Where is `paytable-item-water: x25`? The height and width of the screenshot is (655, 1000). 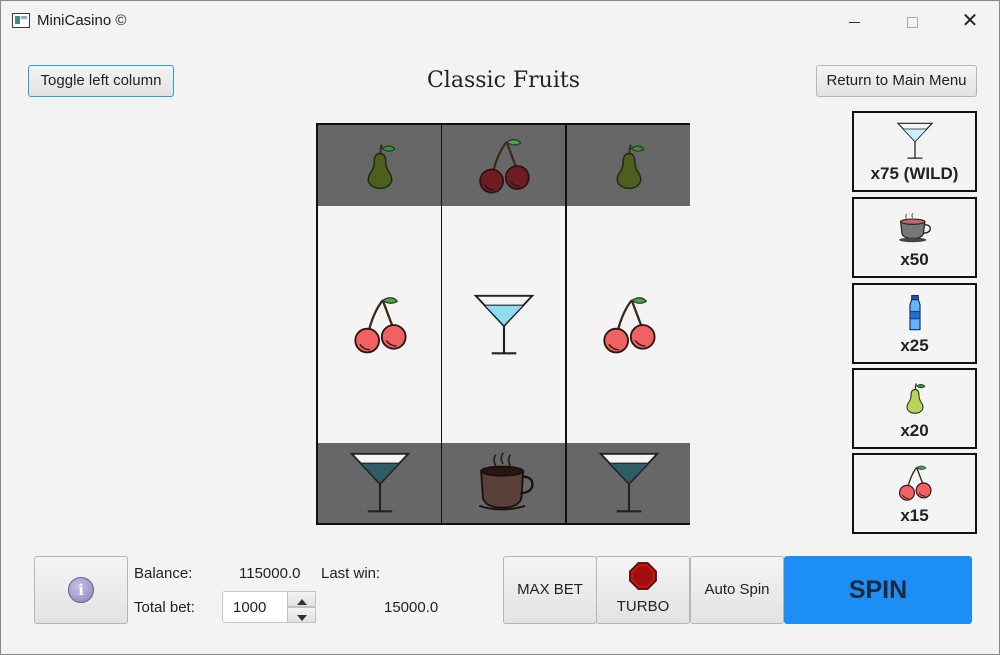
paytable-item-water: x25 is located at coordinates (914, 323).